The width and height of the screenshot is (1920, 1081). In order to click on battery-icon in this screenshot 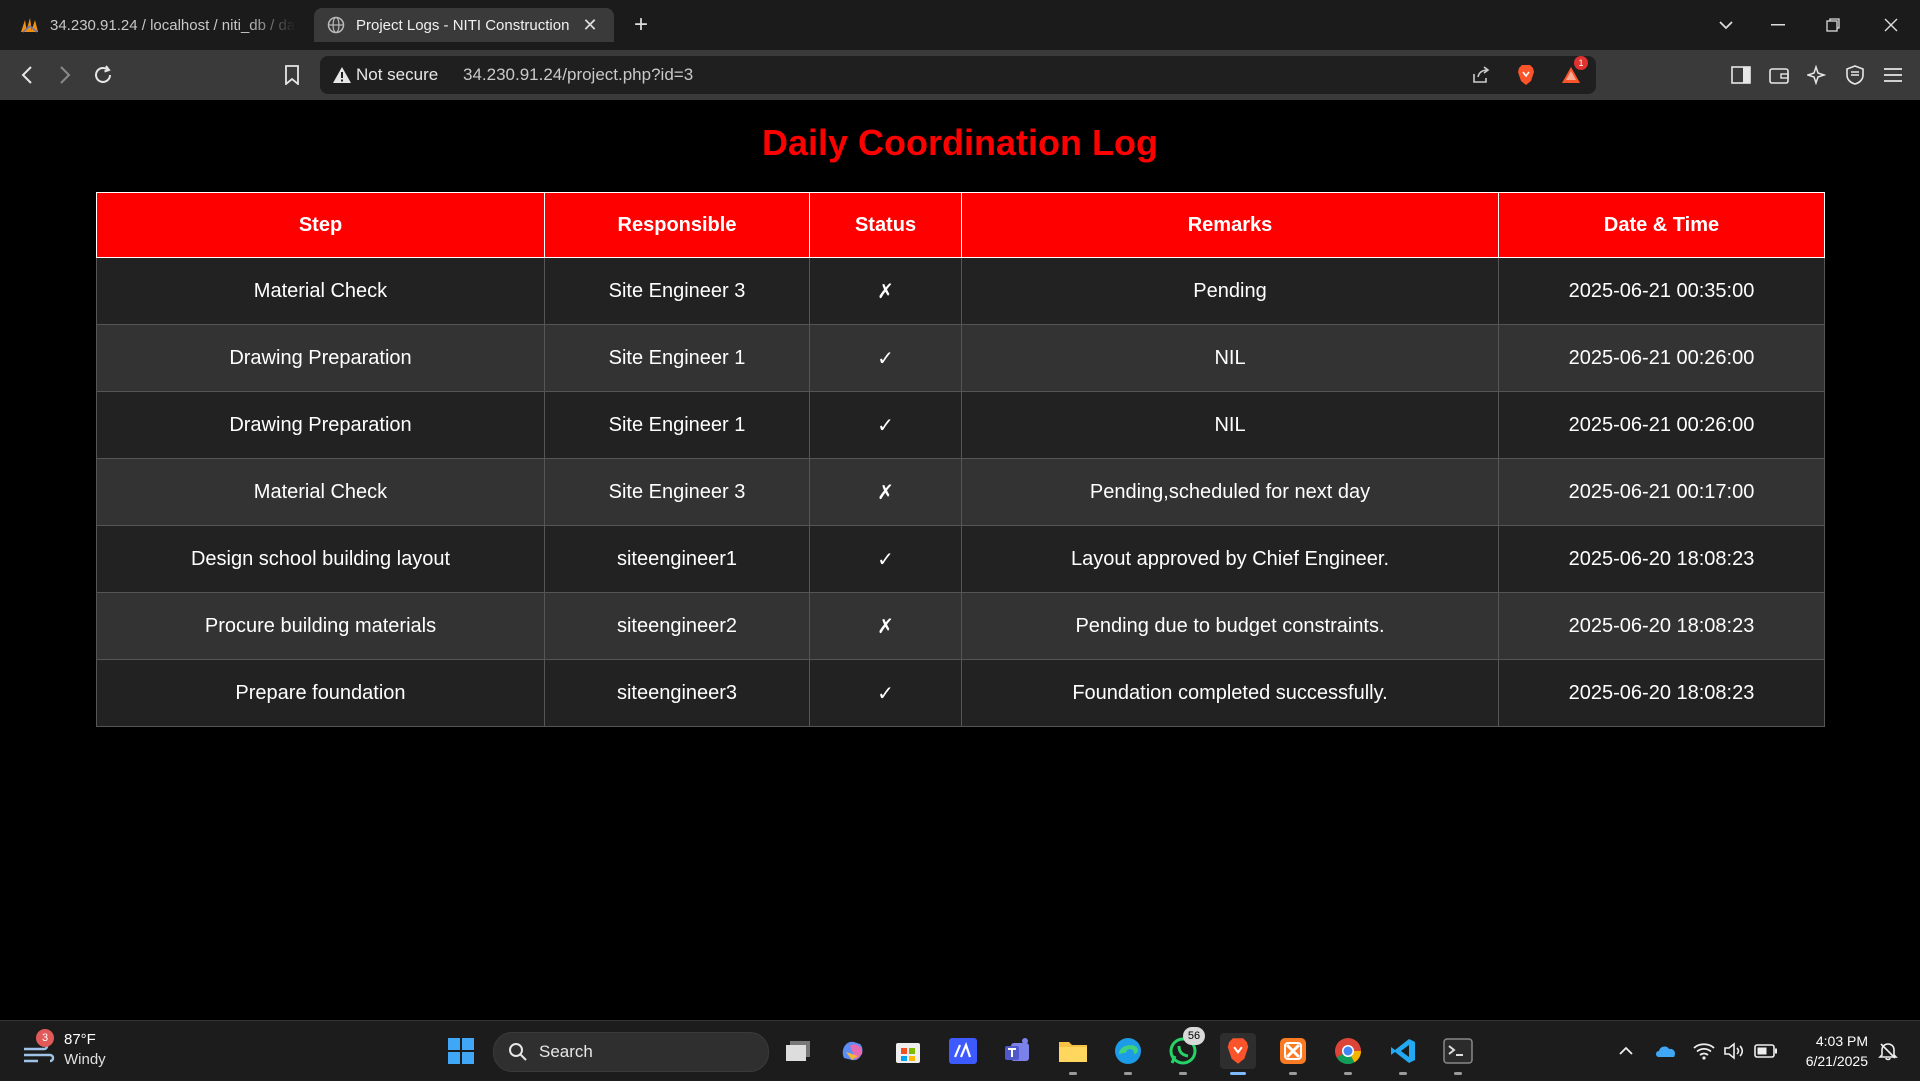, I will do `click(1766, 1051)`.